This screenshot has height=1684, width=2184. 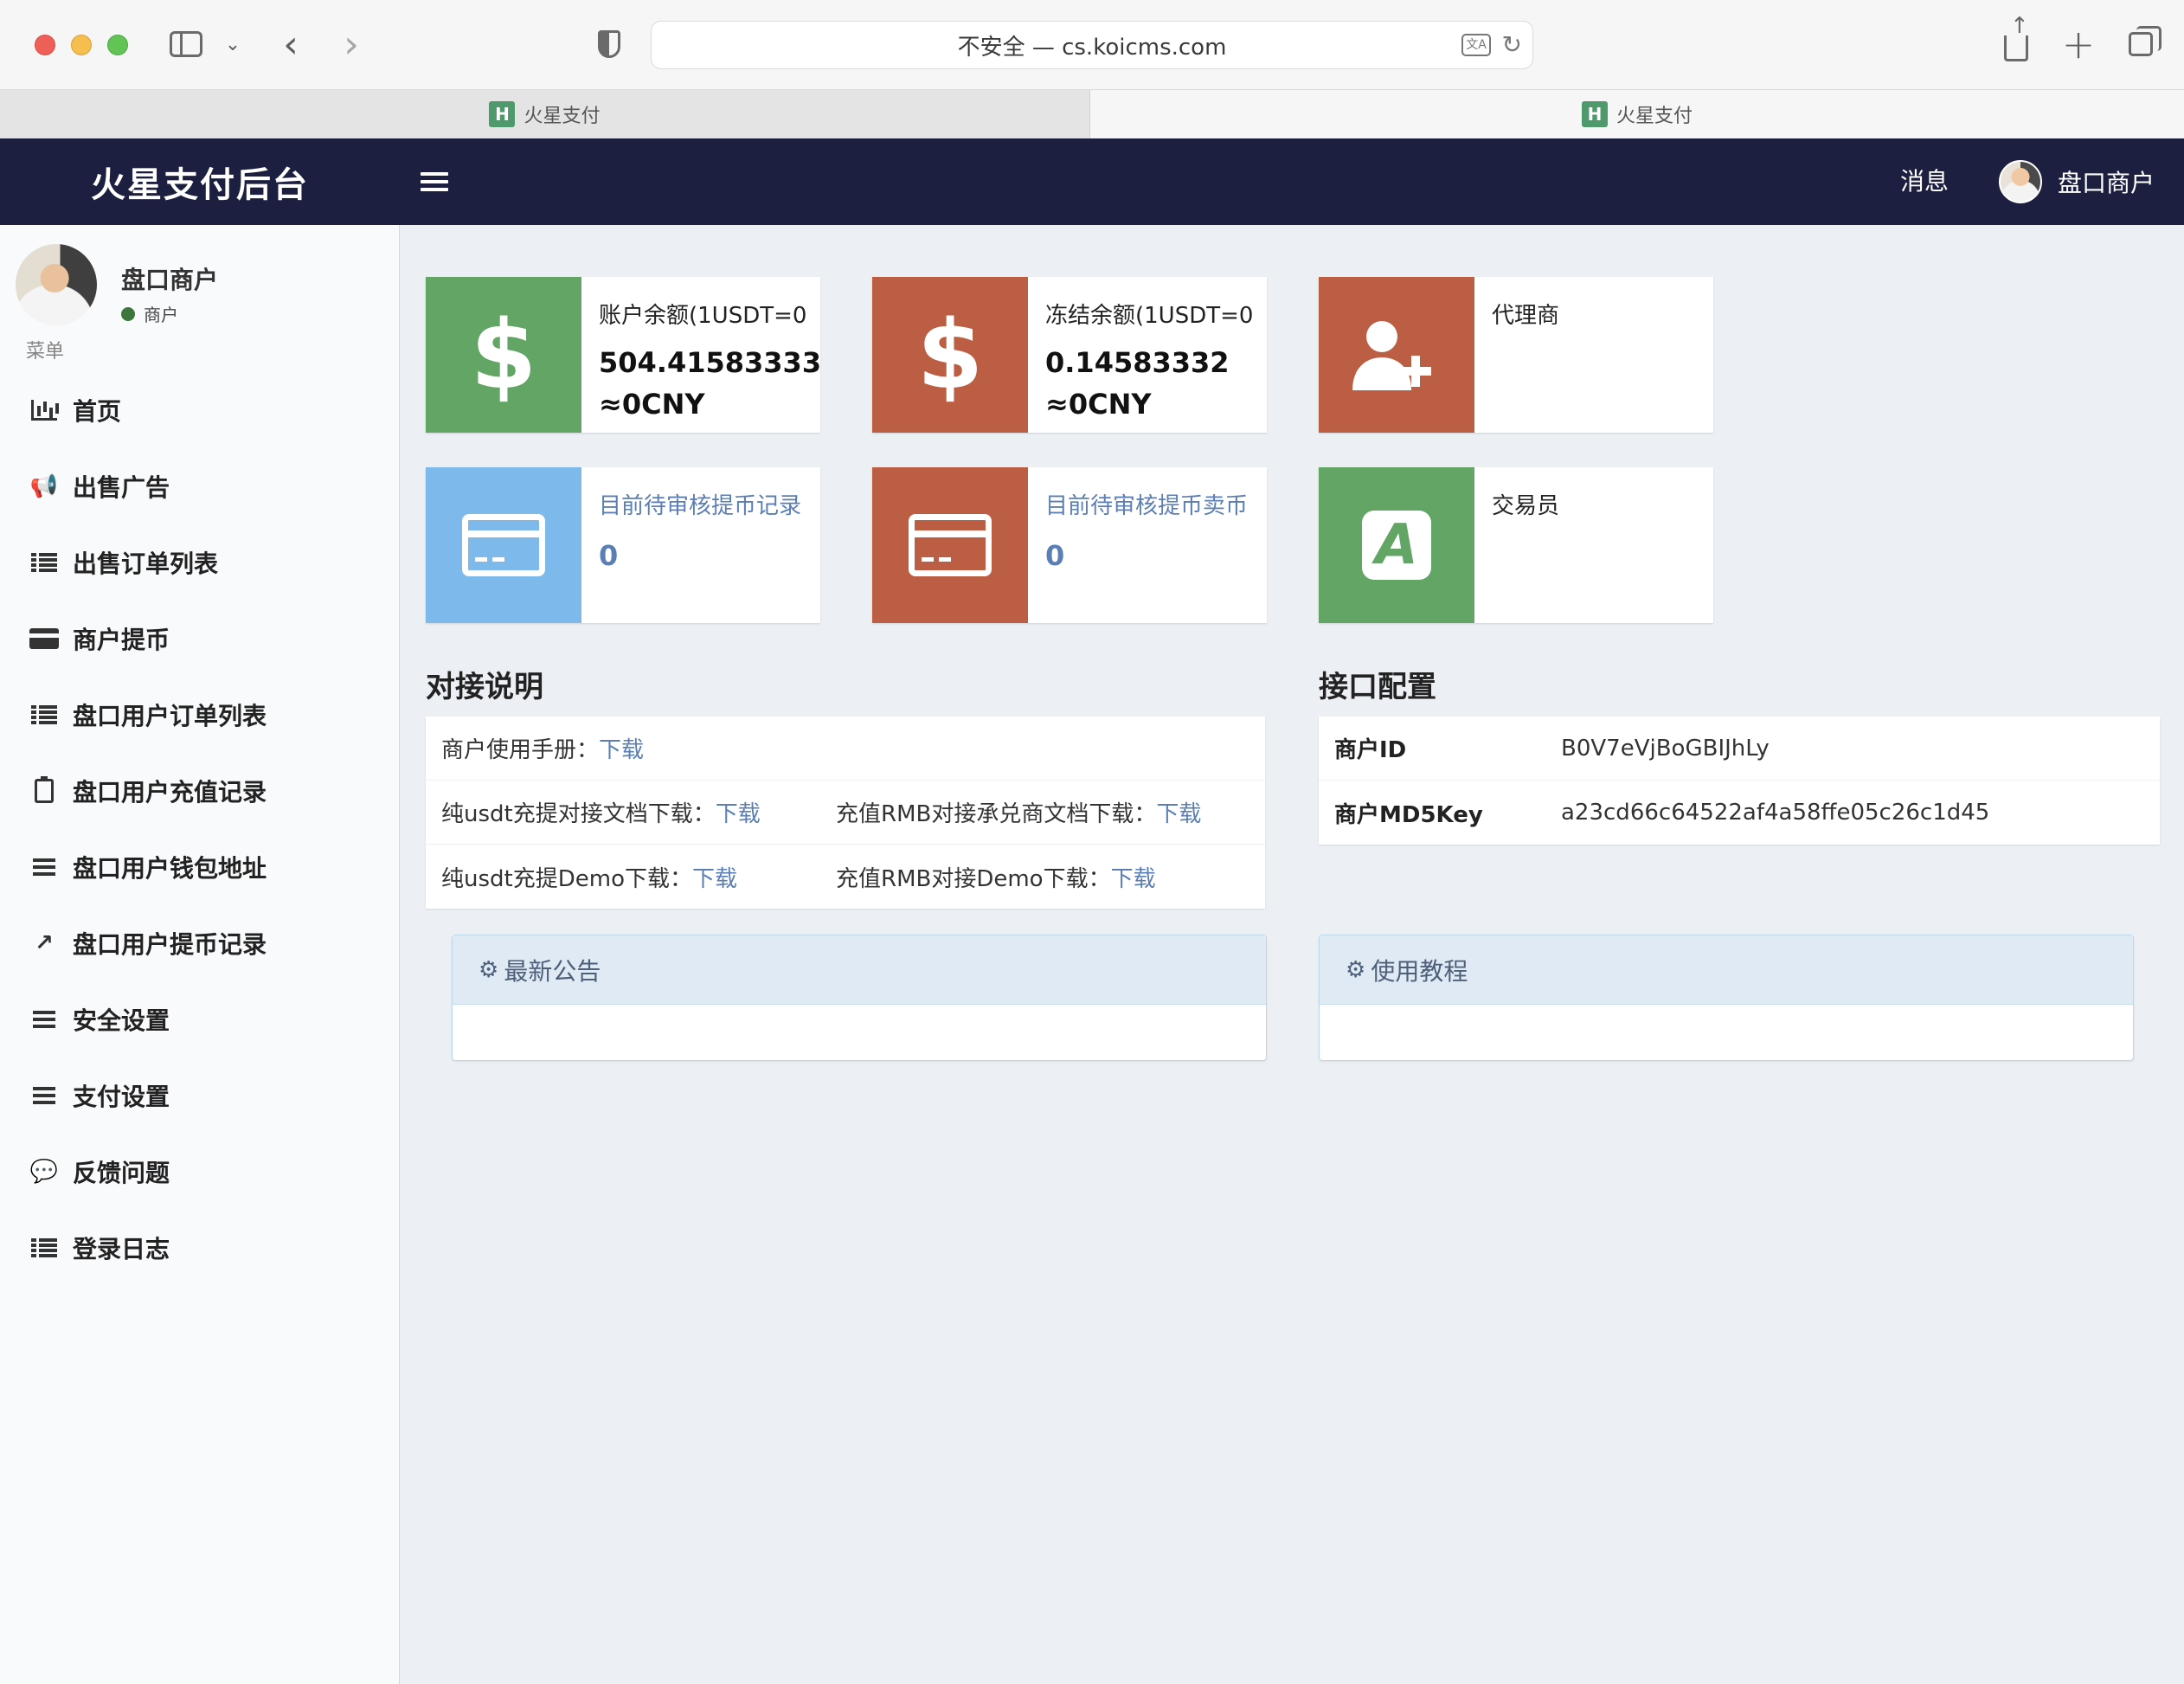 What do you see at coordinates (1516, 545) in the screenshot?
I see `trader-infobox: A 交易员` at bounding box center [1516, 545].